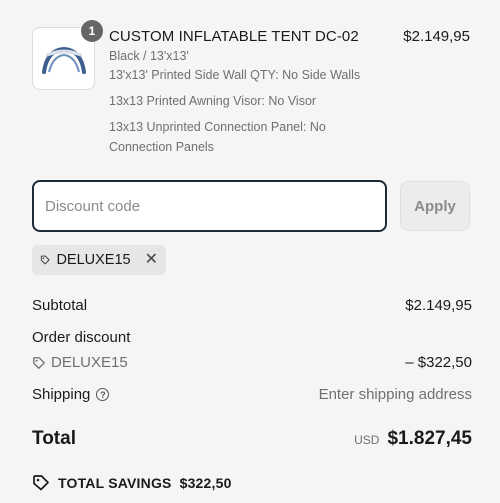 Image resolution: width=500 pixels, height=503 pixels. What do you see at coordinates (149, 56) in the screenshot?
I see `product-variant: Black / 13'x13'` at bounding box center [149, 56].